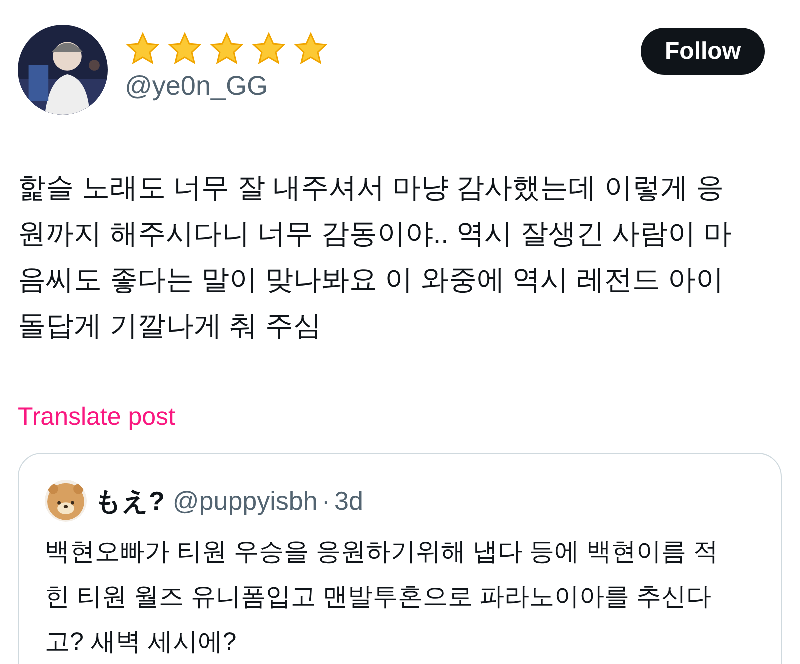  I want to click on follow-button: Follow, so click(703, 51).